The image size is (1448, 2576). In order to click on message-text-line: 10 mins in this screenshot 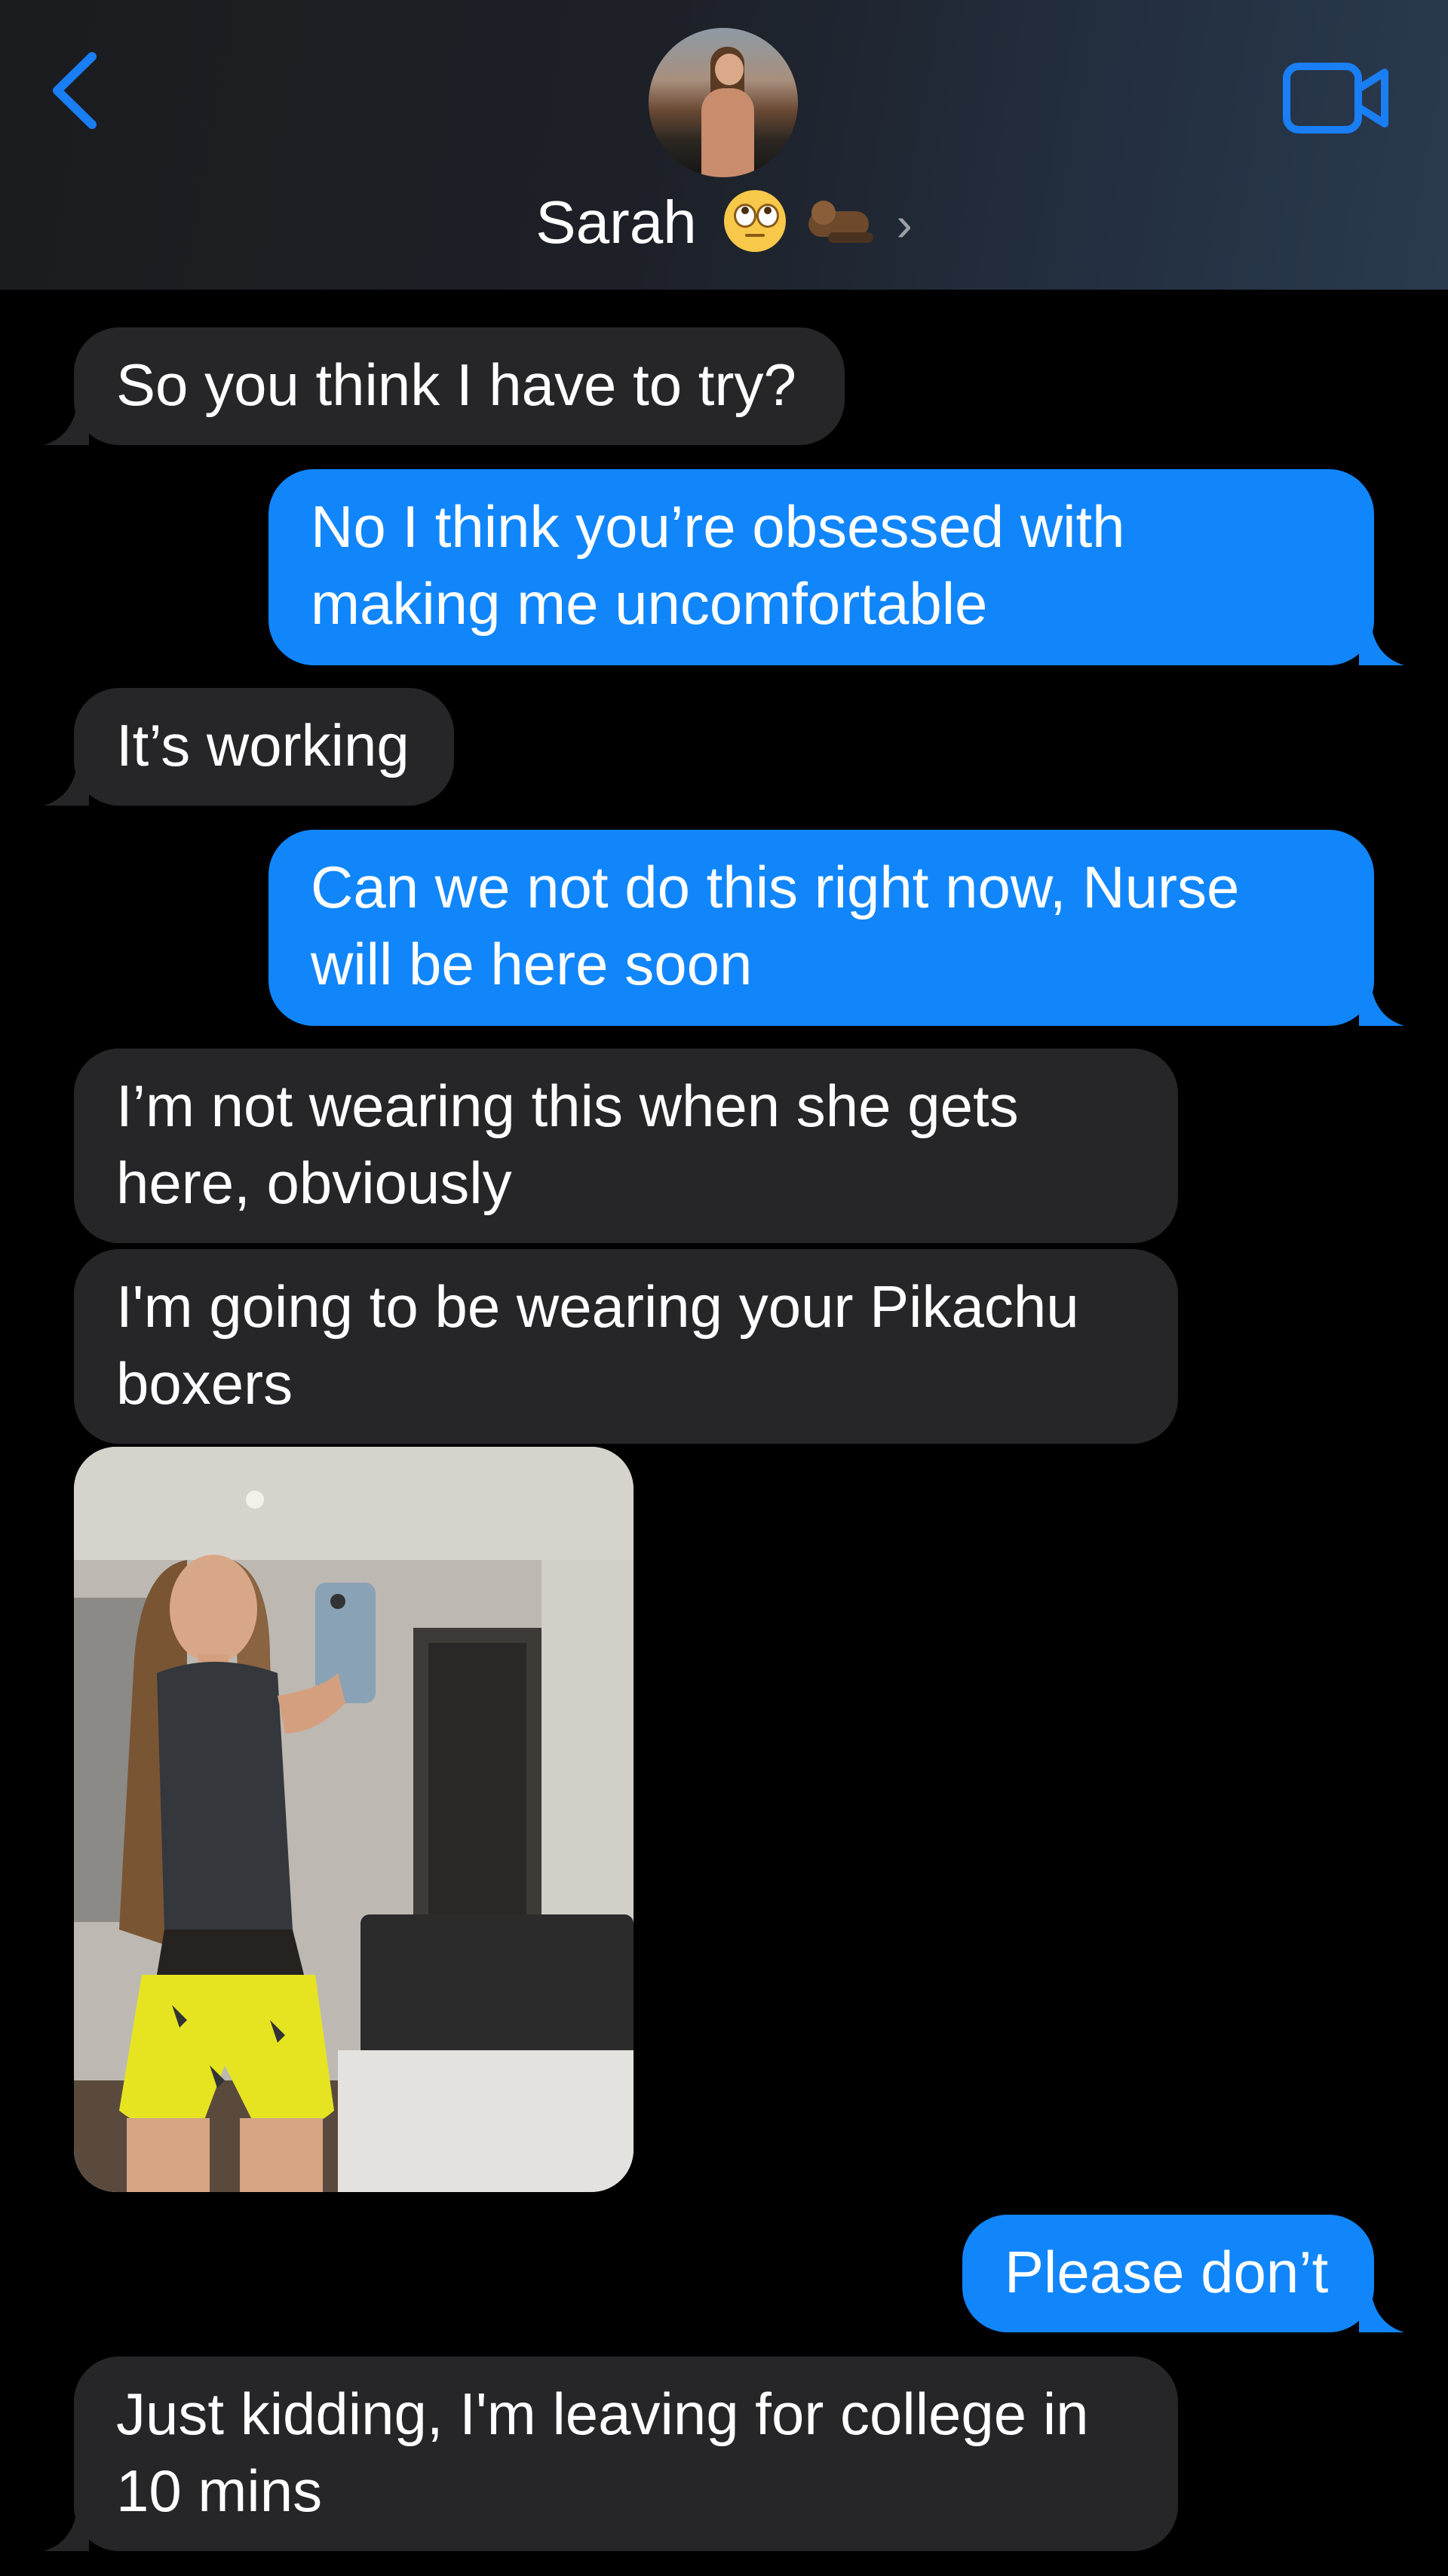, I will do `click(219, 2491)`.